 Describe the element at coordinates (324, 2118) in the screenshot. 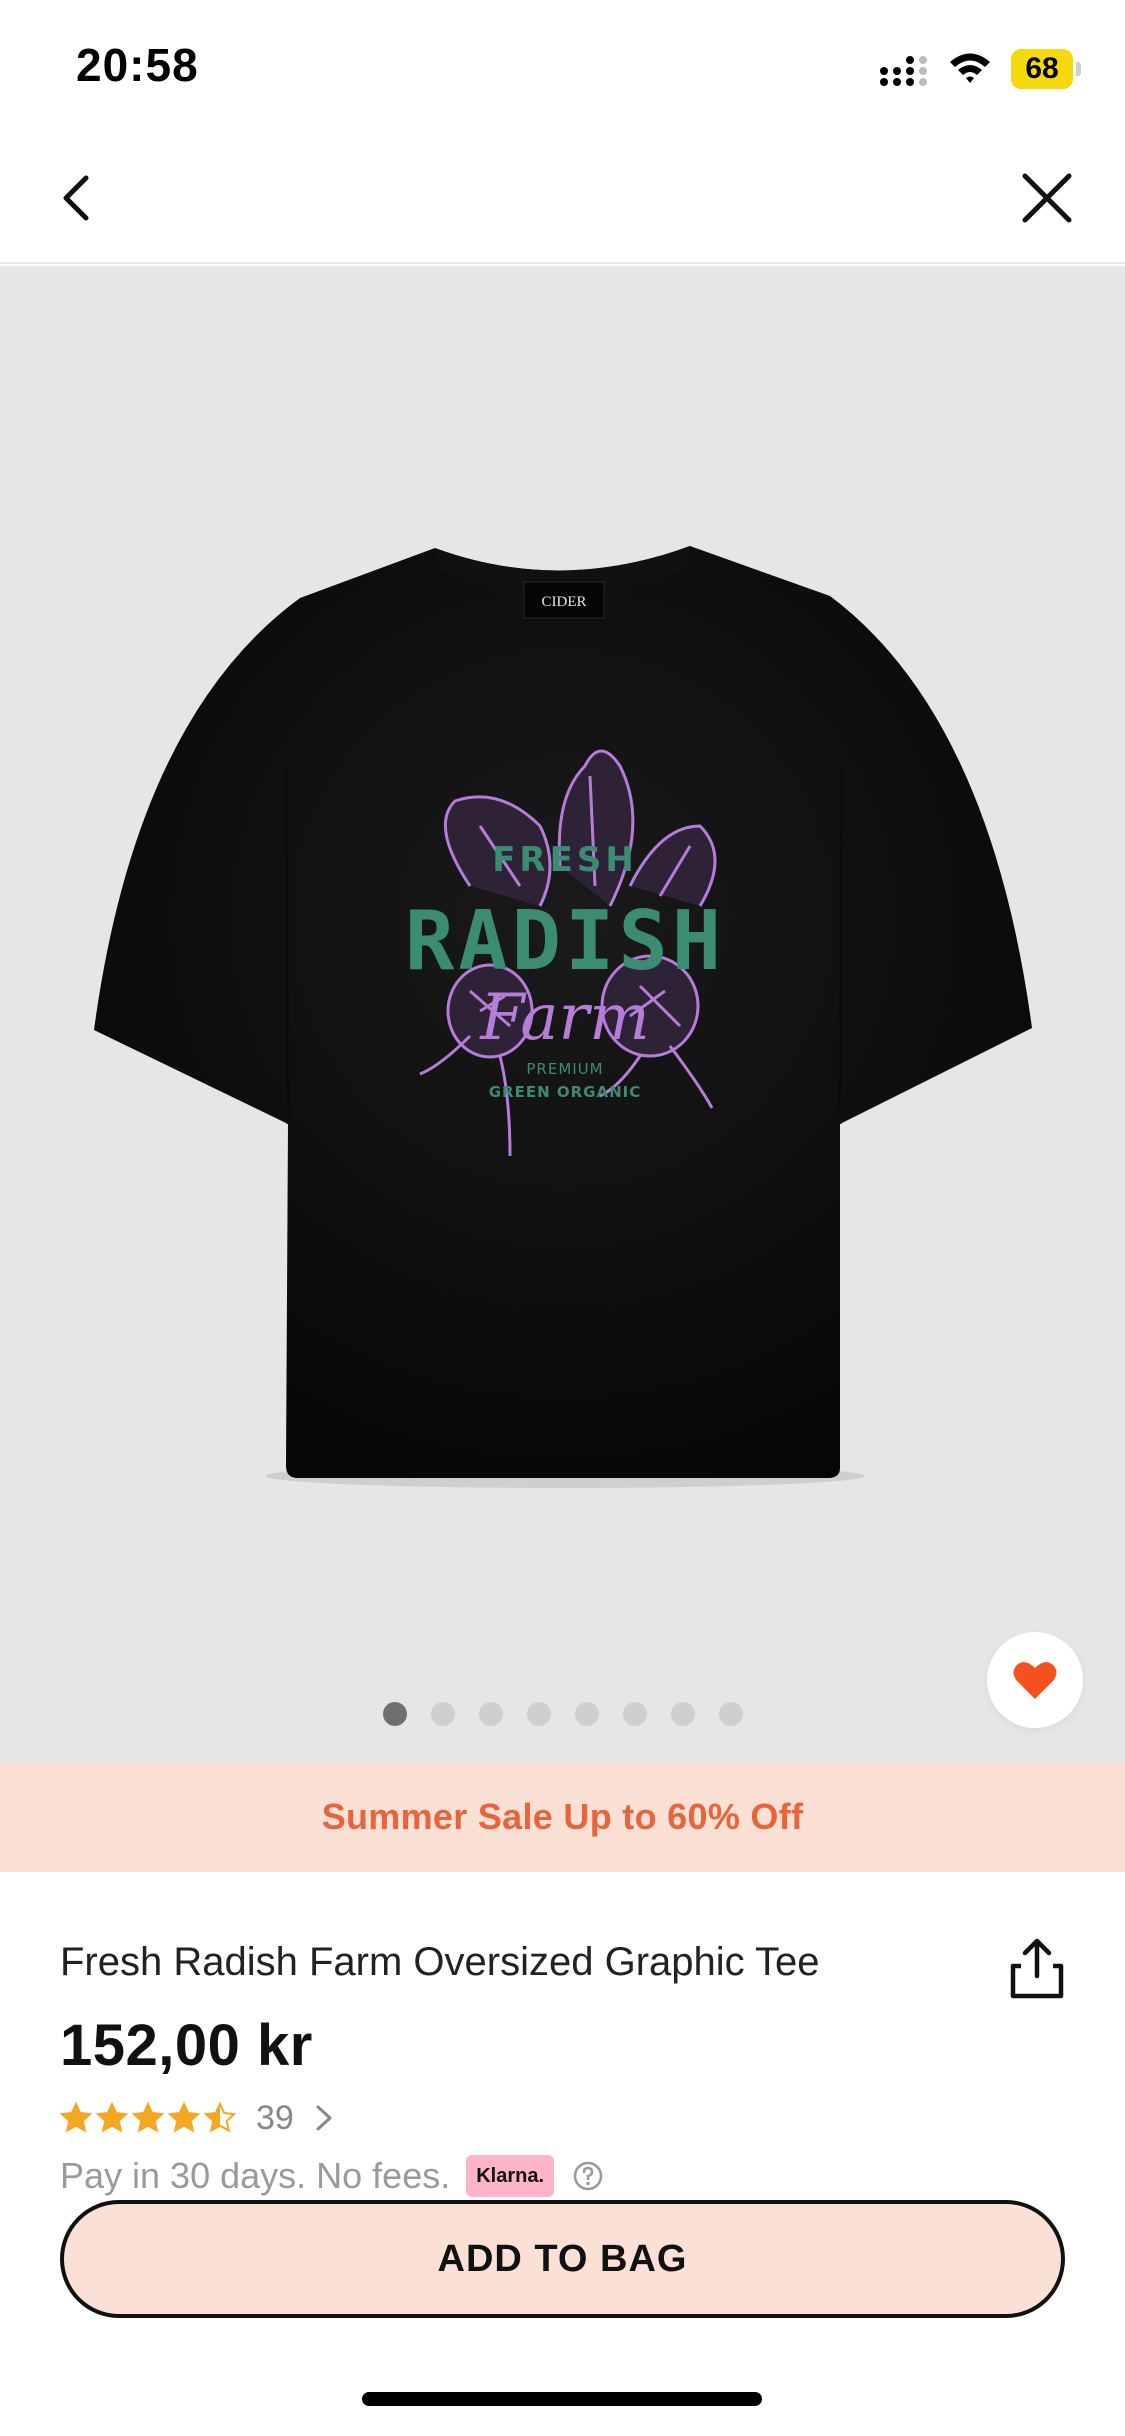

I see `chevron-right-icon` at that location.